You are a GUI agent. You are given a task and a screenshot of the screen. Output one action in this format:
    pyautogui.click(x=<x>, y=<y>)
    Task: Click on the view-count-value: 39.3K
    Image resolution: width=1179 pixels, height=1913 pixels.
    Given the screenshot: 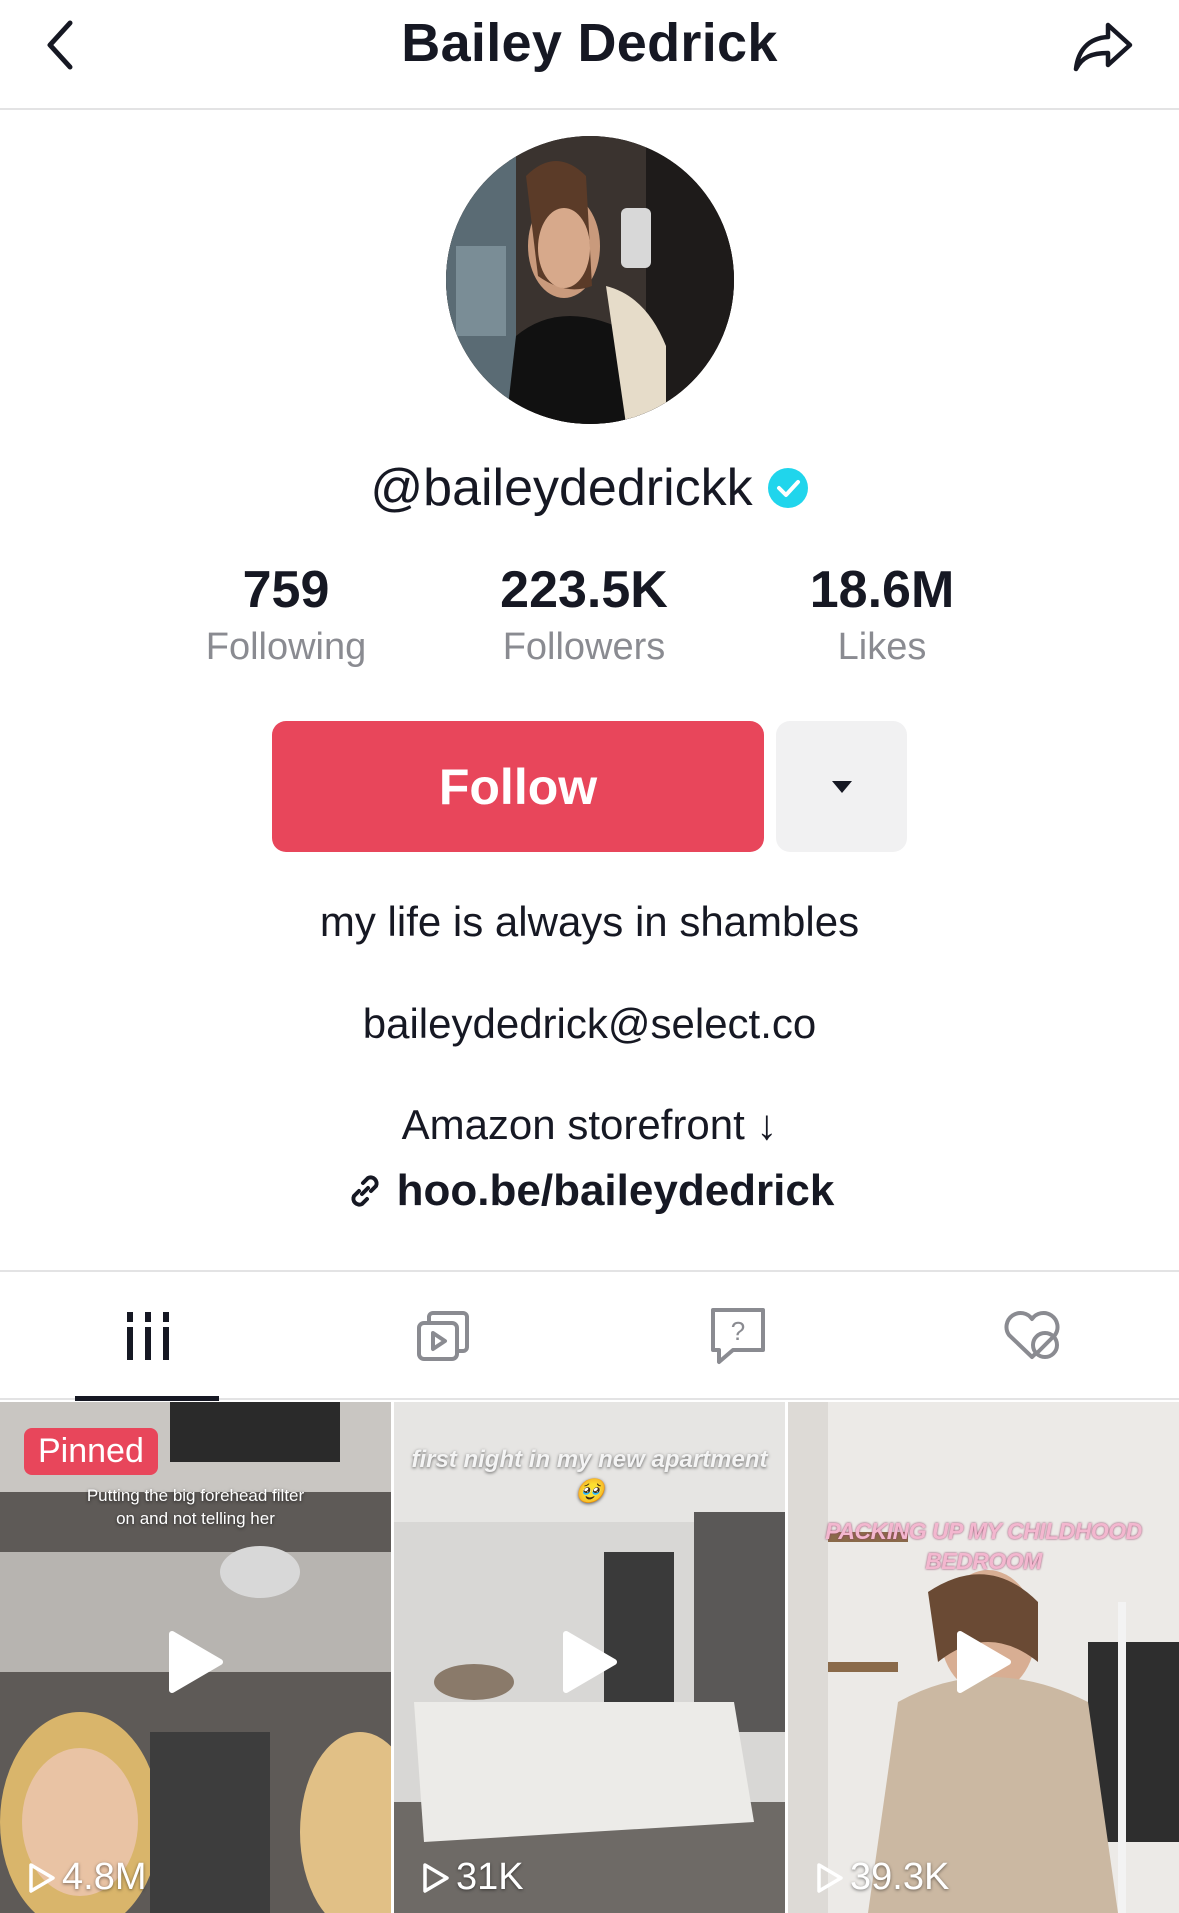 What is the action you would take?
    pyautogui.click(x=900, y=1877)
    